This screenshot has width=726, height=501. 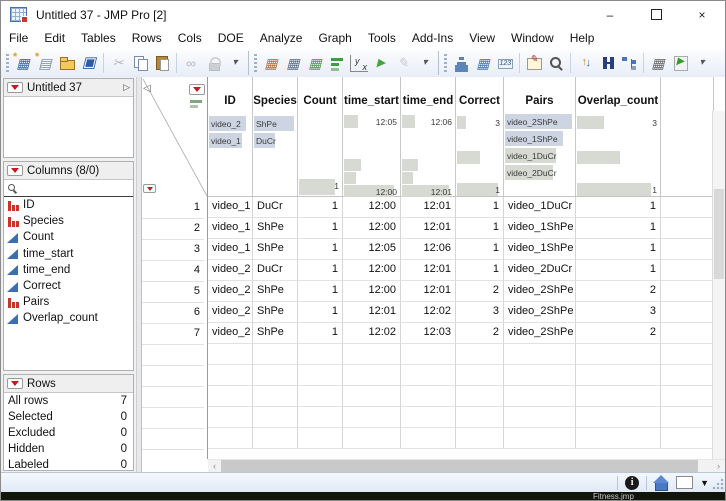 What do you see at coordinates (13, 286) in the screenshot?
I see `continuous-modeling-type-icon` at bounding box center [13, 286].